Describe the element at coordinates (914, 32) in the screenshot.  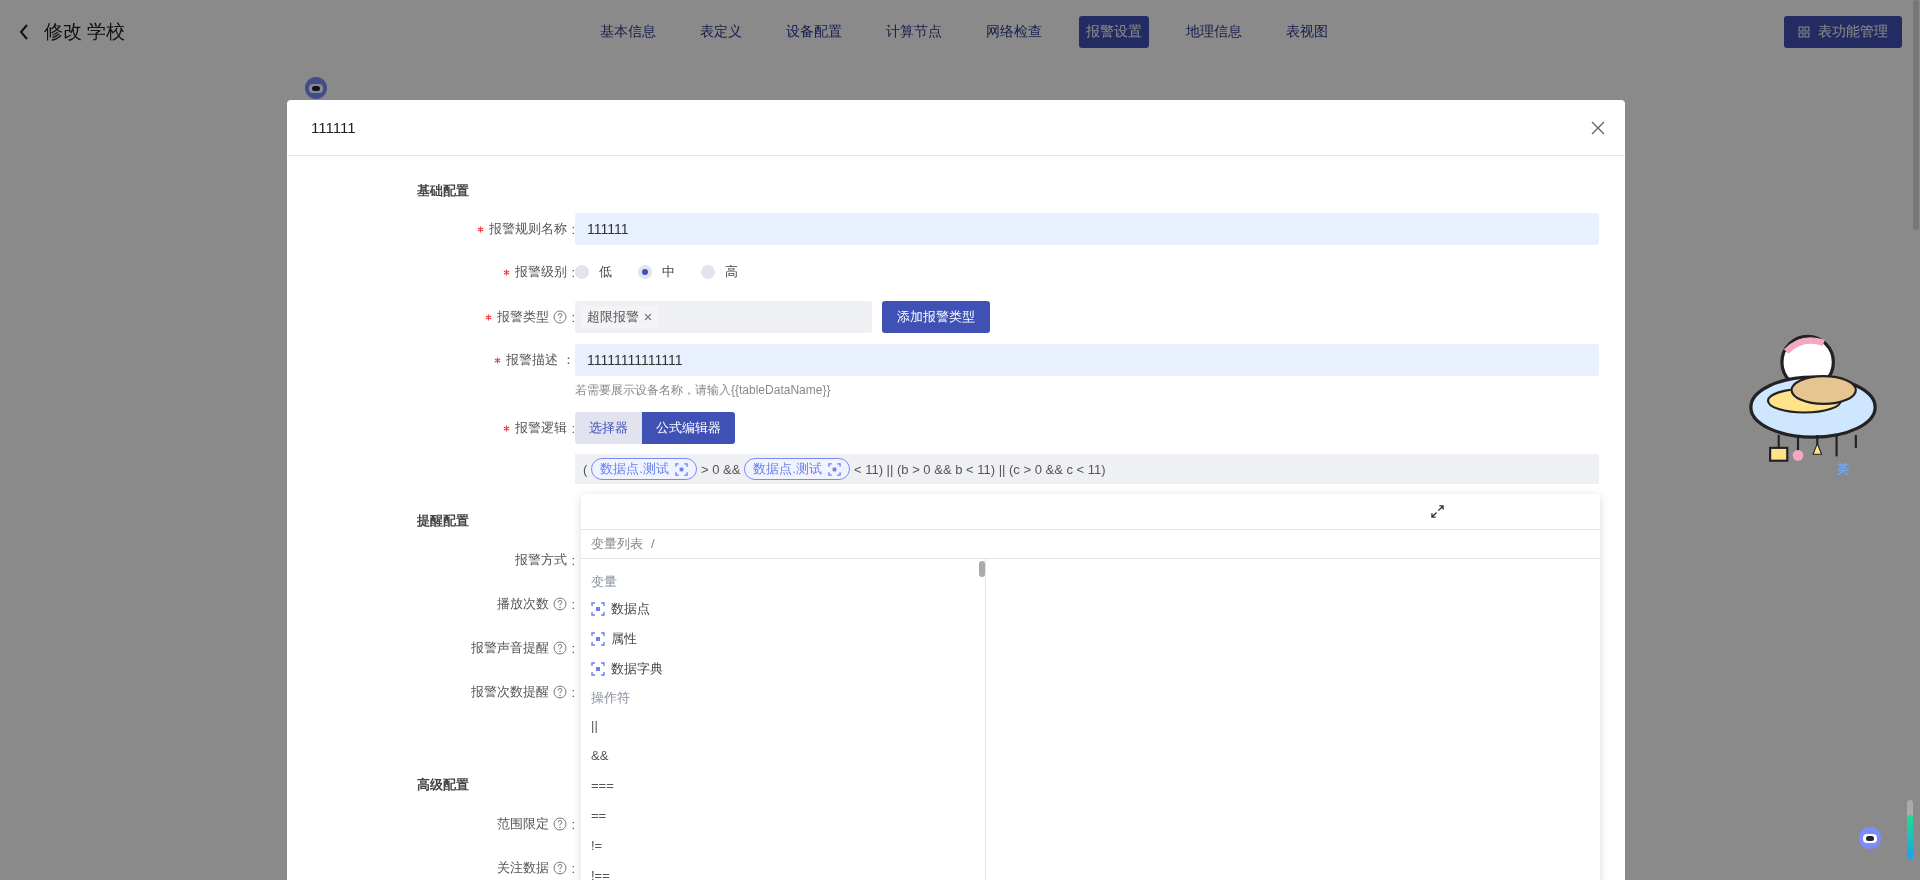
I see `nav-tab: 计算节点` at that location.